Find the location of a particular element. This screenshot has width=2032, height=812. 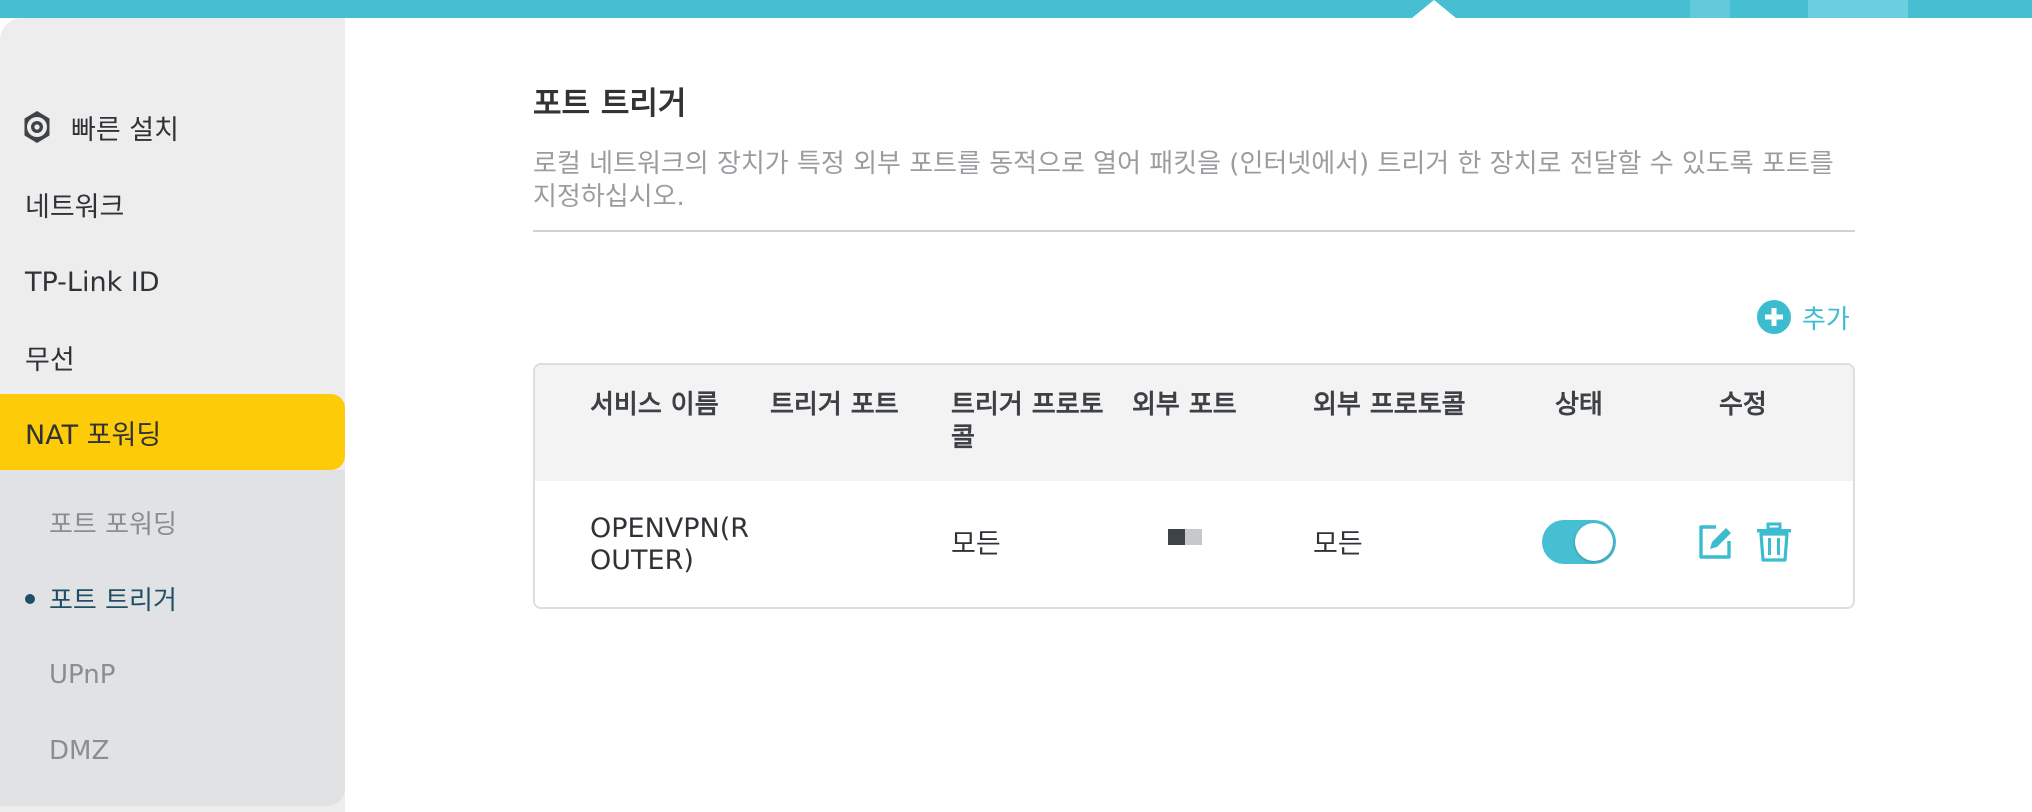

plus-circle-icon is located at coordinates (1774, 317).